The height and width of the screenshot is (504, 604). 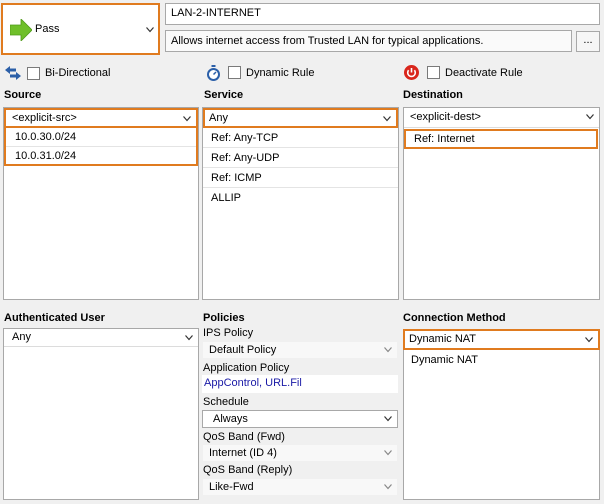 What do you see at coordinates (300, 178) in the screenshot?
I see `service-item: Ref: ICMP` at bounding box center [300, 178].